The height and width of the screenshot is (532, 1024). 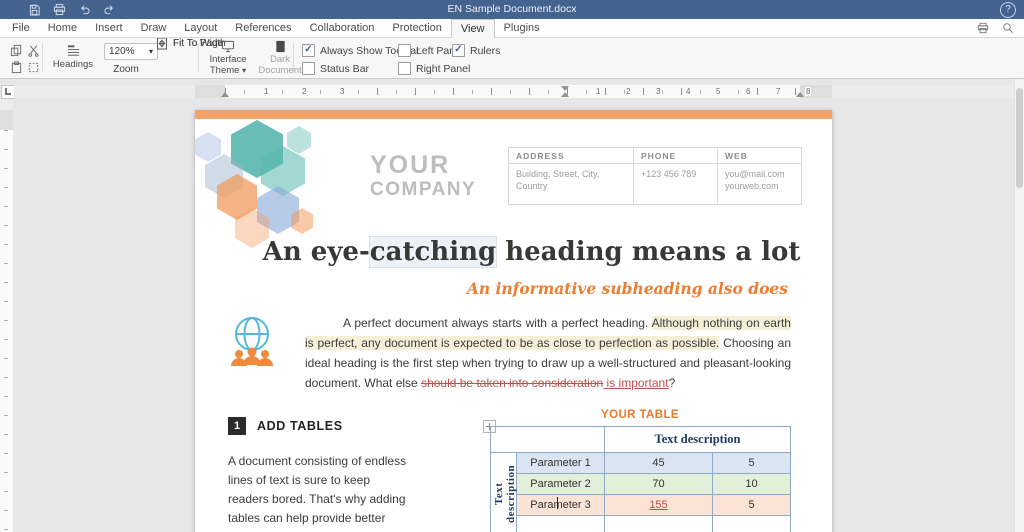 What do you see at coordinates (162, 43) in the screenshot?
I see `fit-to-width-icon` at bounding box center [162, 43].